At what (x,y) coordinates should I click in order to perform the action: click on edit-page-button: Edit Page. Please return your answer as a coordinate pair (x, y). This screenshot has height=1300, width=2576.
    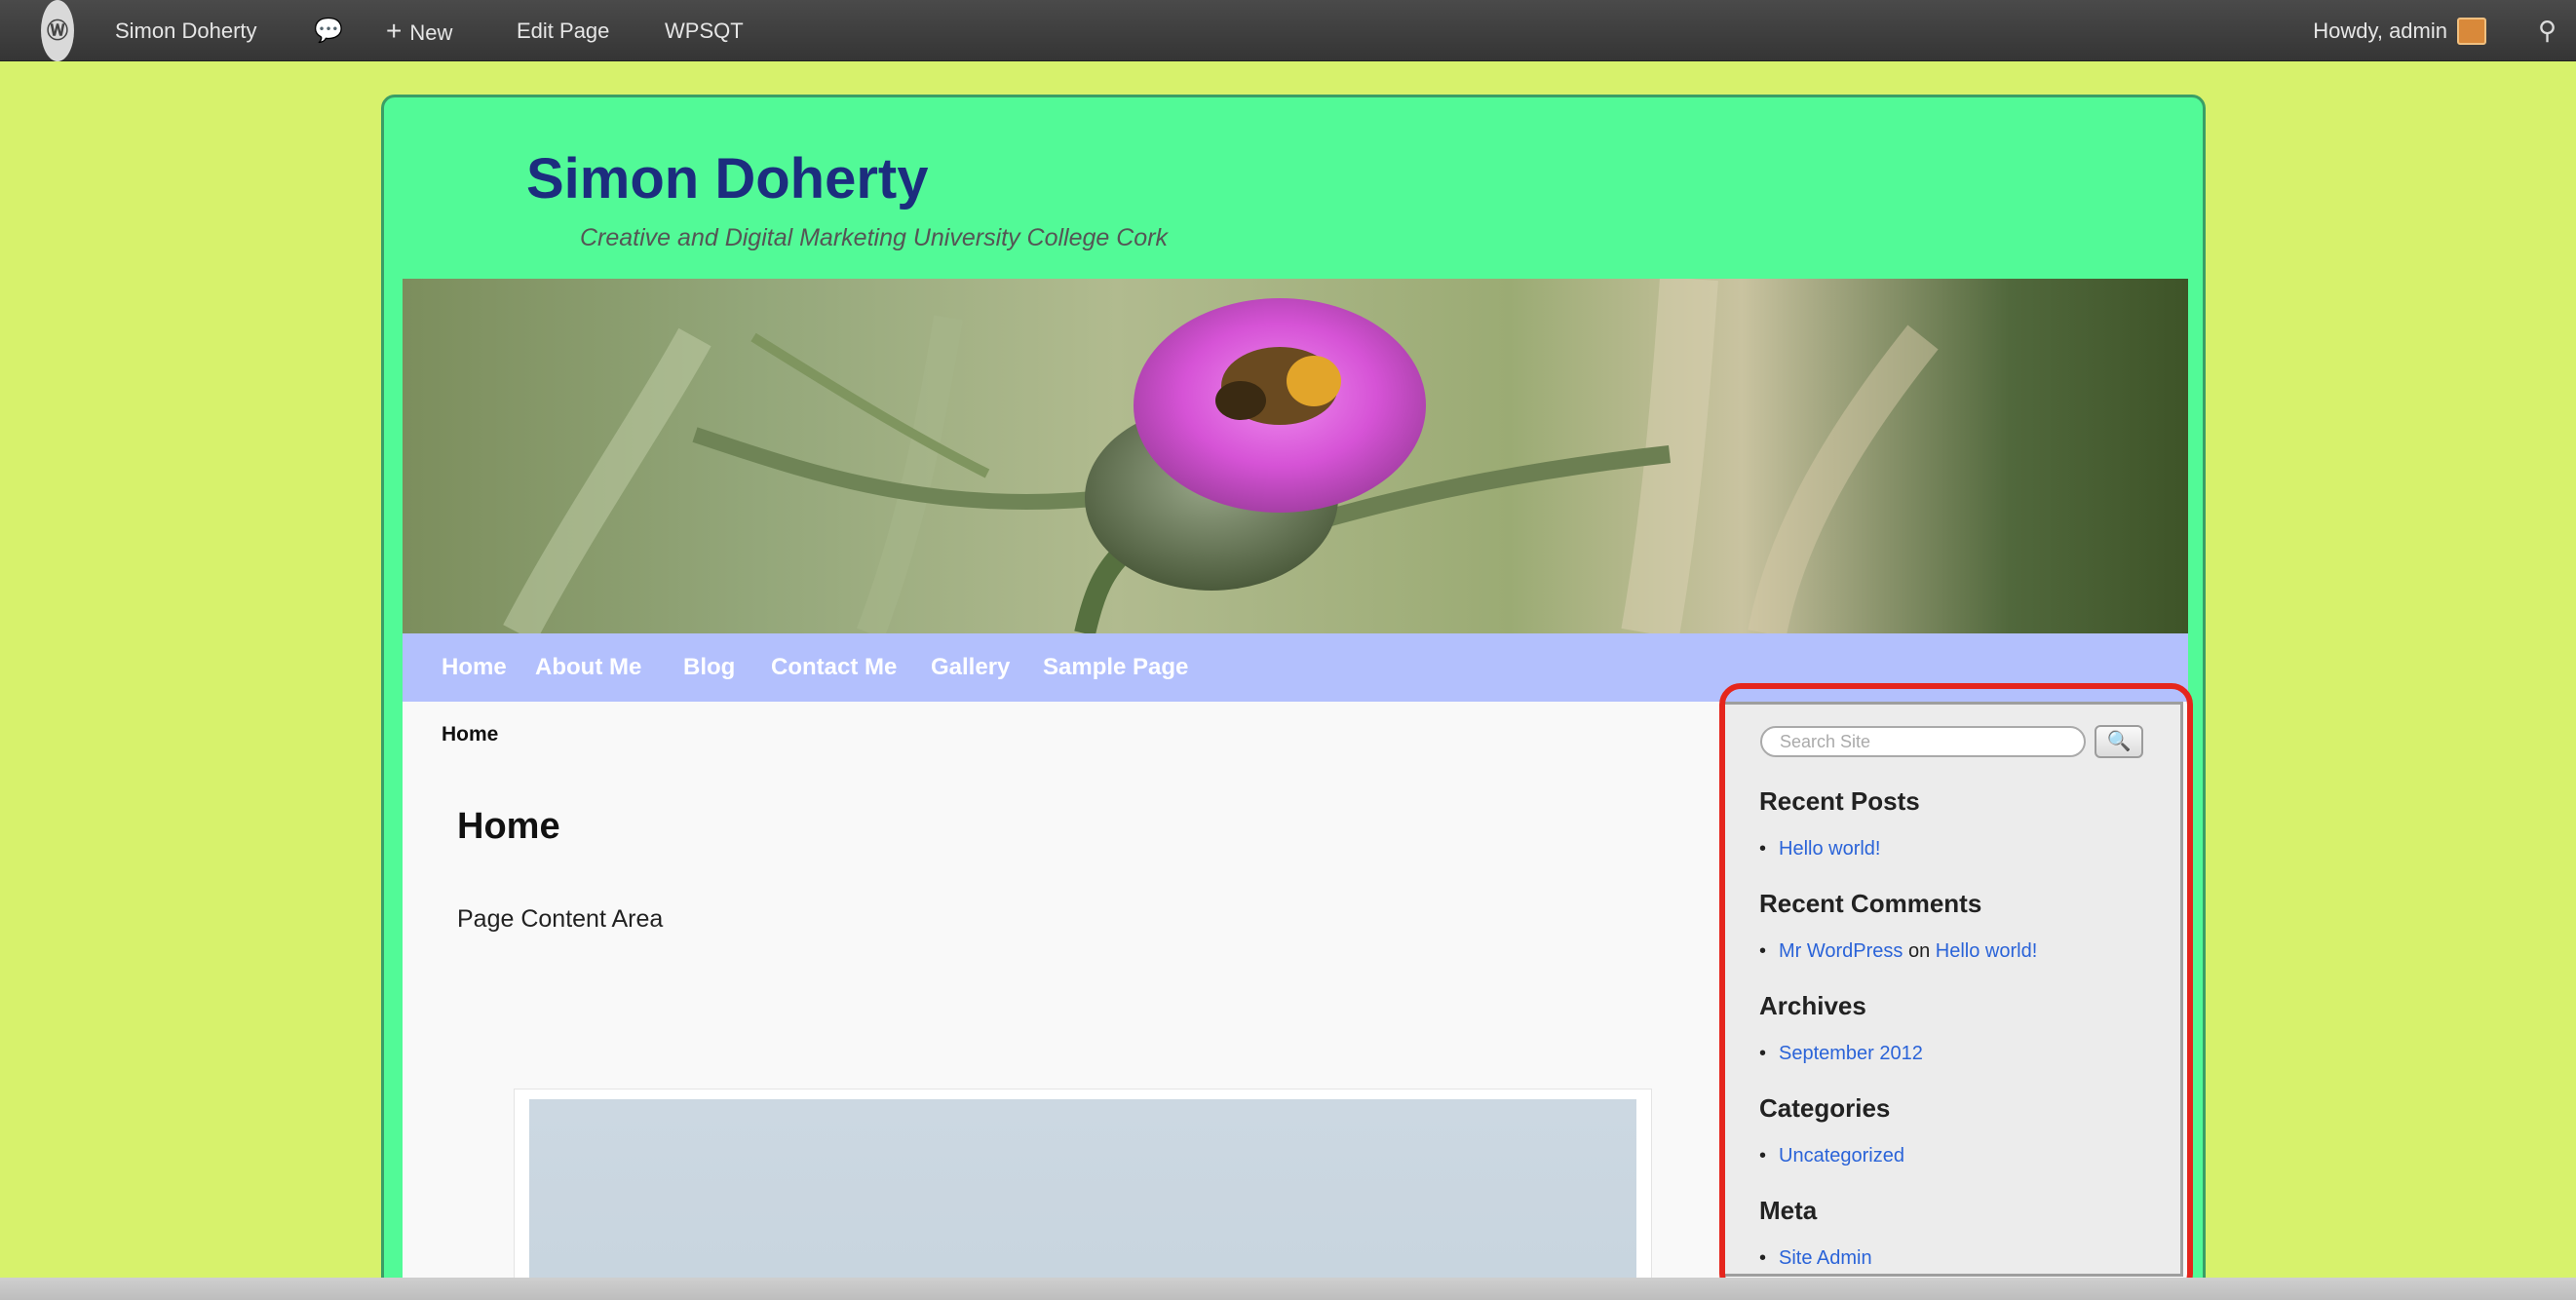
    Looking at the image, I should click on (563, 31).